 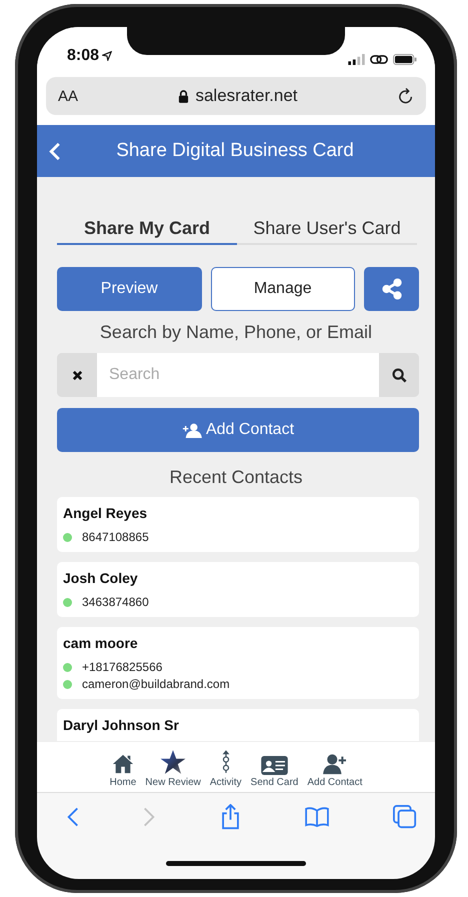 What do you see at coordinates (156, 684) in the screenshot?
I see `contact-detail: cameron@buildabrand.com` at bounding box center [156, 684].